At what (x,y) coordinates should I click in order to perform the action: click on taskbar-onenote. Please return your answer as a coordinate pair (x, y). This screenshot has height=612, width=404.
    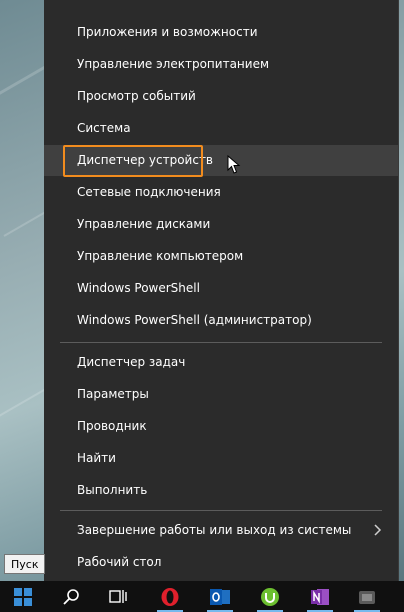
    Looking at the image, I should click on (320, 596).